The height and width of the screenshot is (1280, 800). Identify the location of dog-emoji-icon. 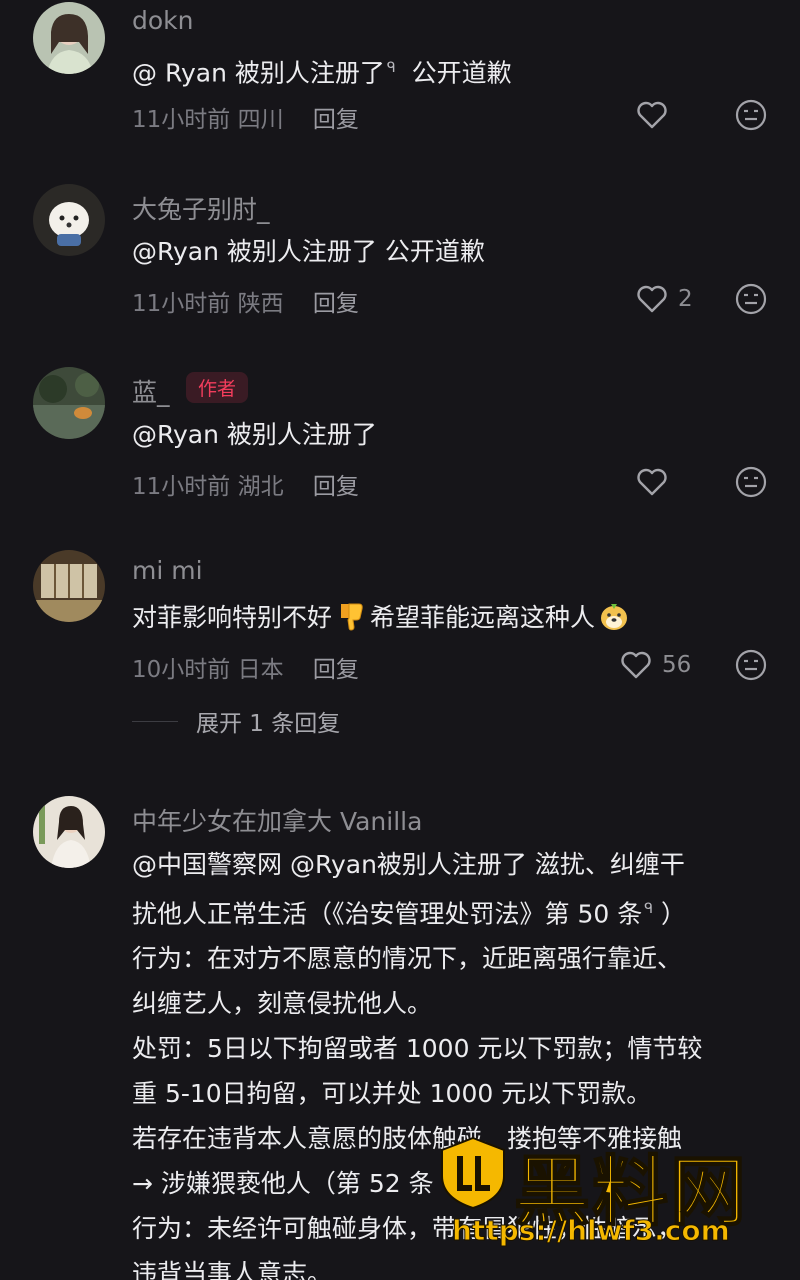
(614, 616).